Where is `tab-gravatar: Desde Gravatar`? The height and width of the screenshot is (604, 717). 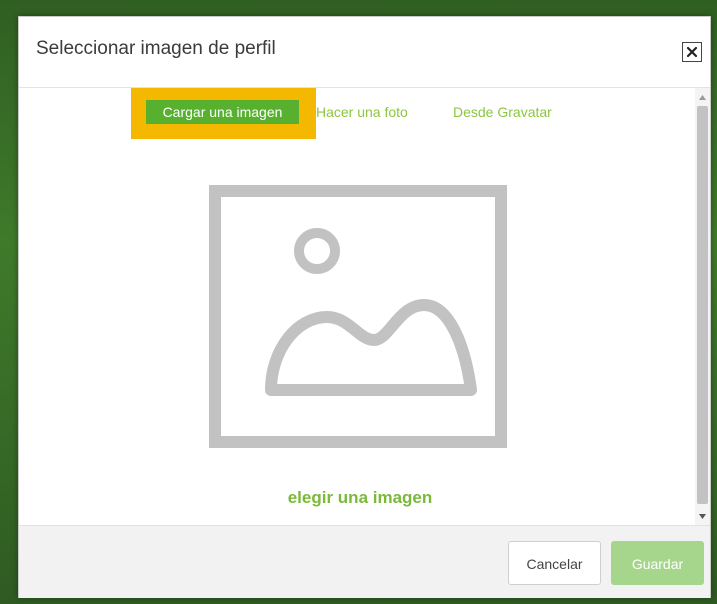
tab-gravatar: Desde Gravatar is located at coordinates (502, 112).